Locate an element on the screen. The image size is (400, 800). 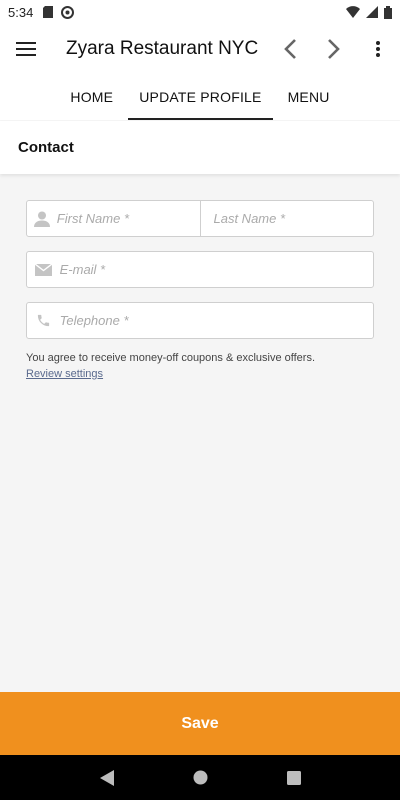
name-row is located at coordinates (200, 218).